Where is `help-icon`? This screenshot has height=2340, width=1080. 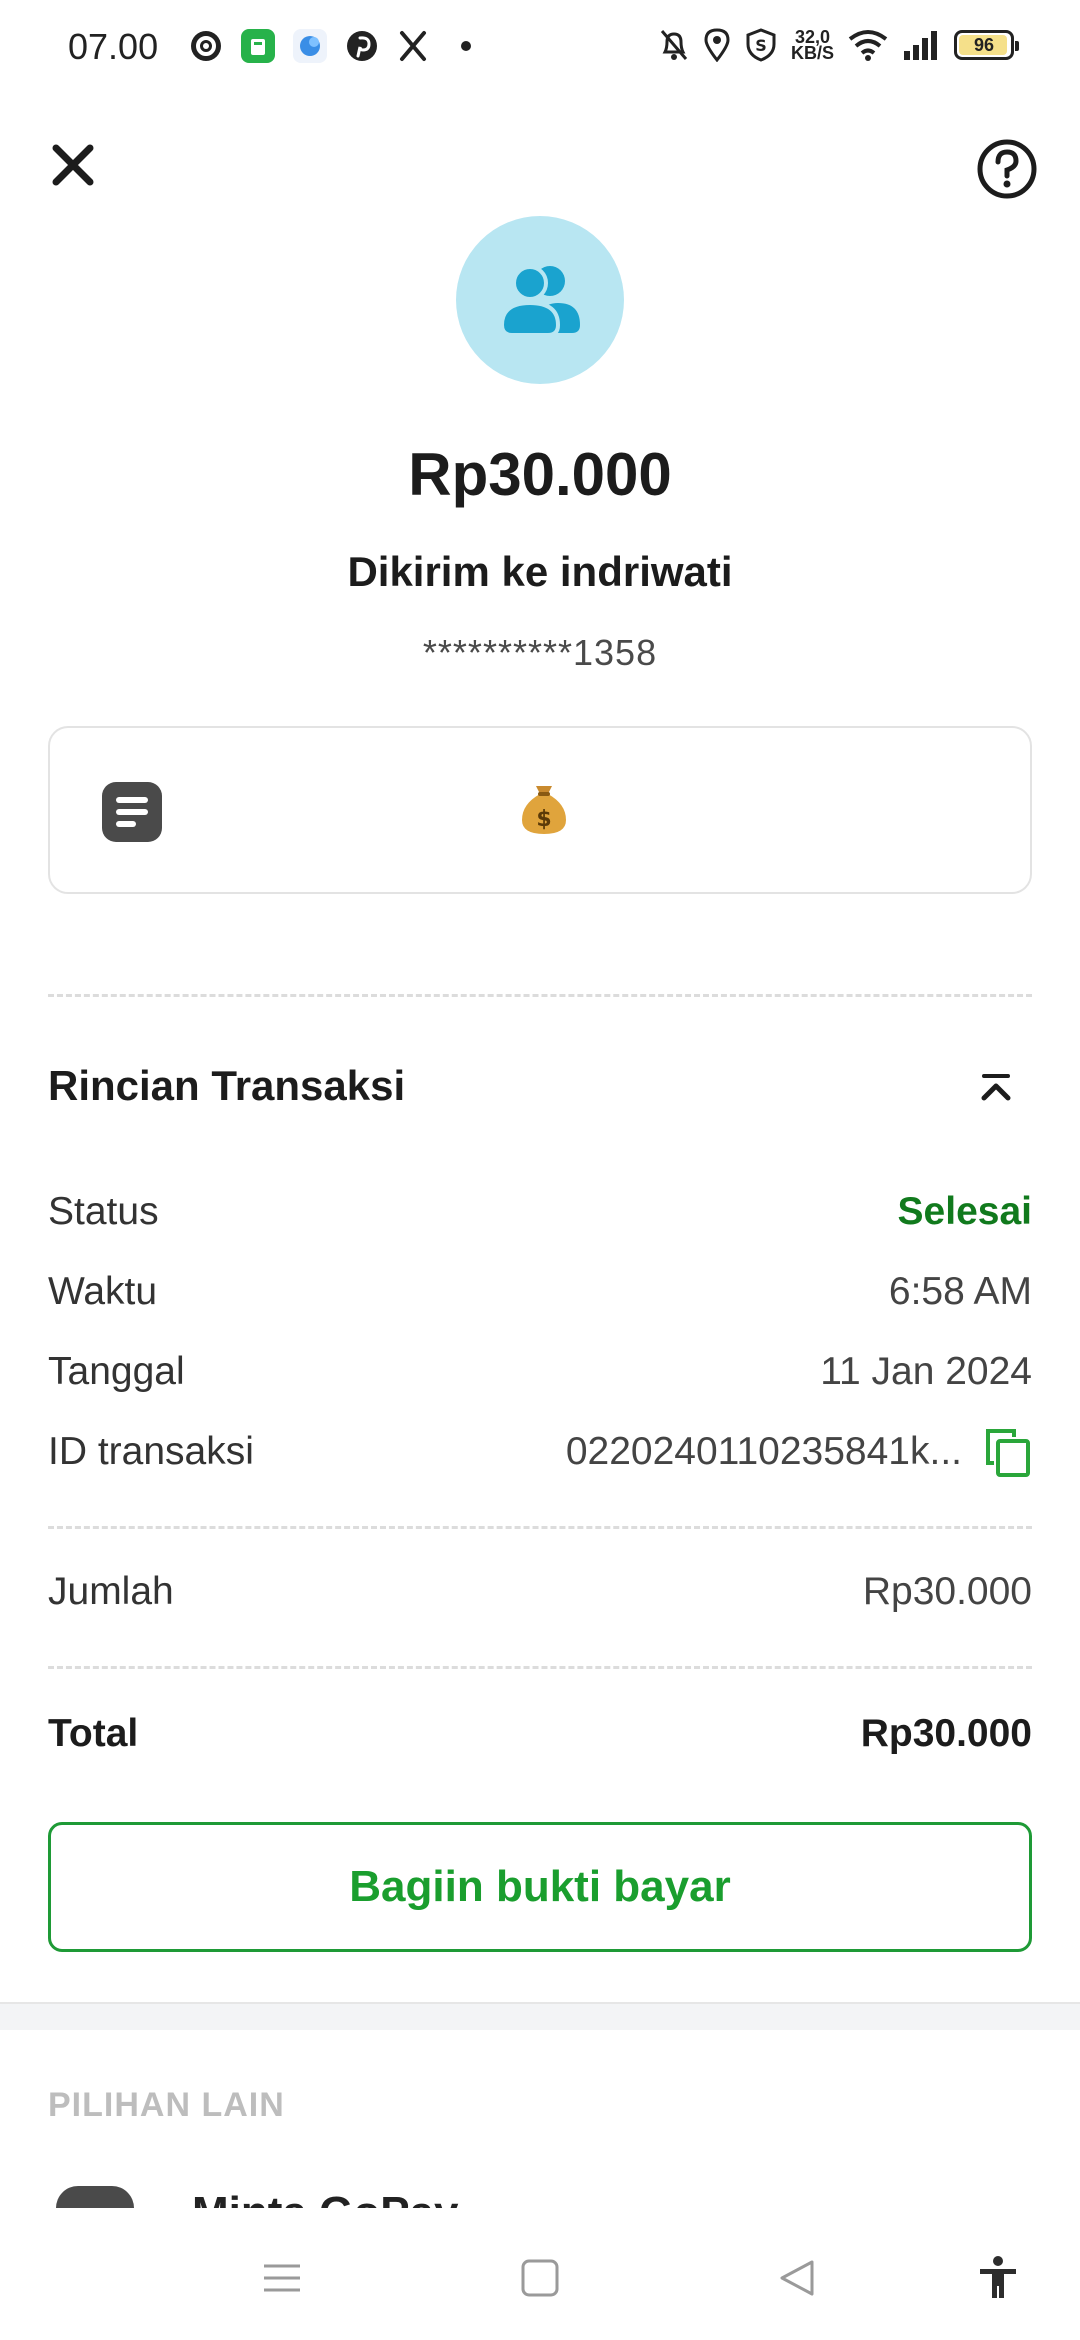 help-icon is located at coordinates (1007, 169).